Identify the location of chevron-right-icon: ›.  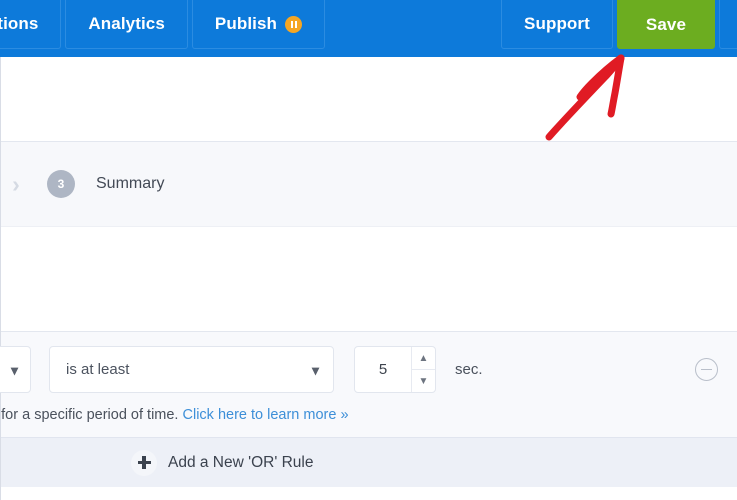
(16, 183).